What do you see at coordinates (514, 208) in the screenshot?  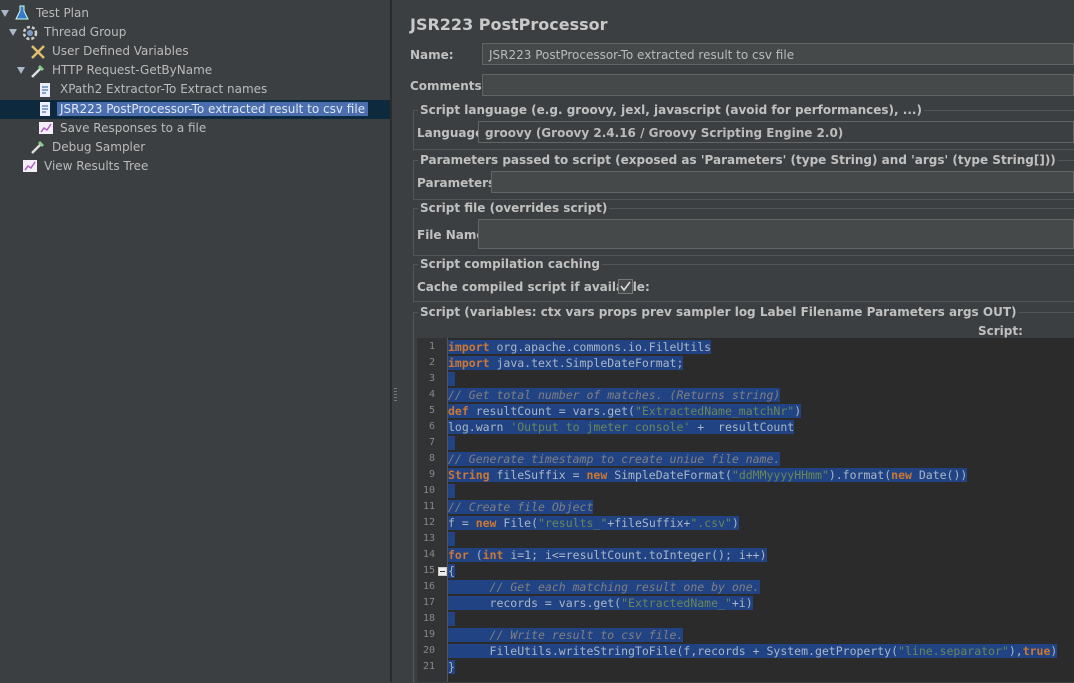 I see `script-file-group-title: Script file (overrides script)` at bounding box center [514, 208].